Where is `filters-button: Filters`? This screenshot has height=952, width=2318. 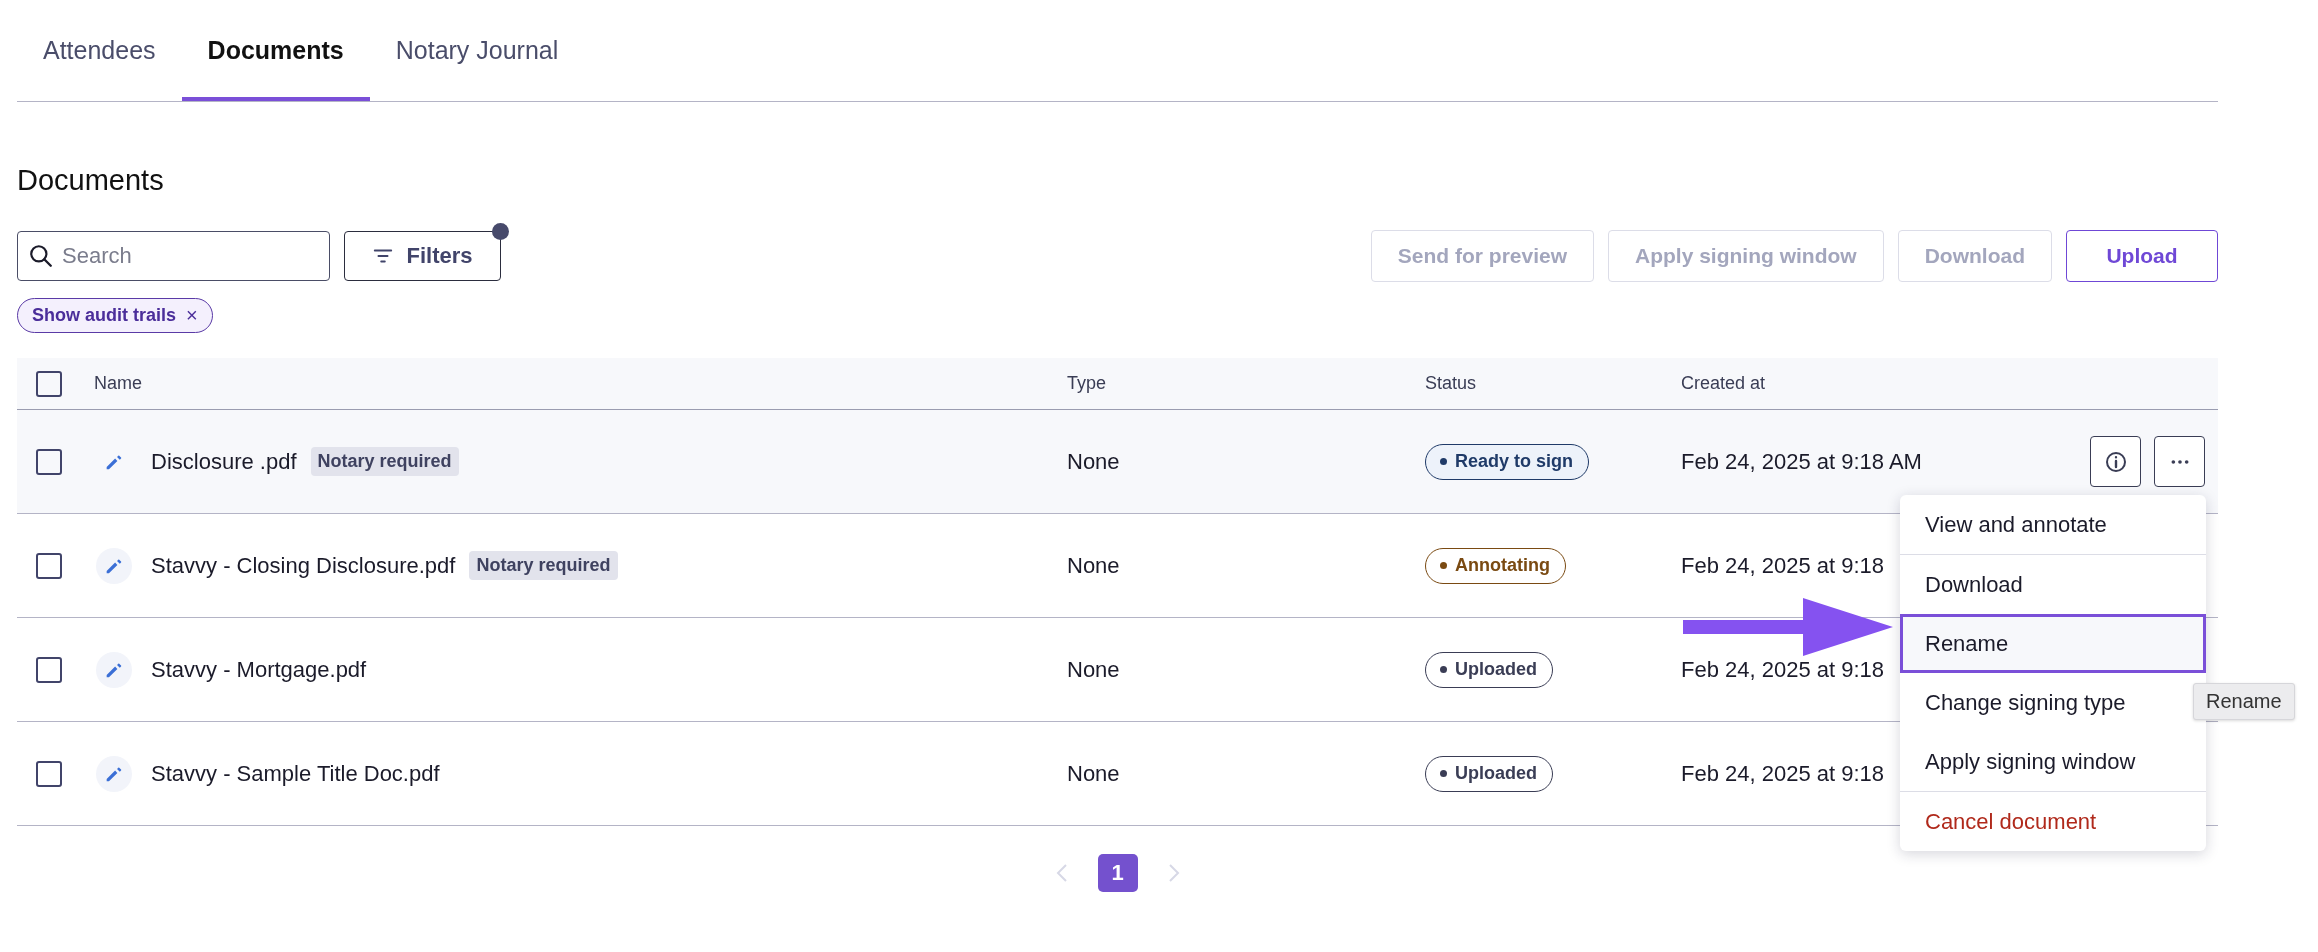 filters-button: Filters is located at coordinates (422, 256).